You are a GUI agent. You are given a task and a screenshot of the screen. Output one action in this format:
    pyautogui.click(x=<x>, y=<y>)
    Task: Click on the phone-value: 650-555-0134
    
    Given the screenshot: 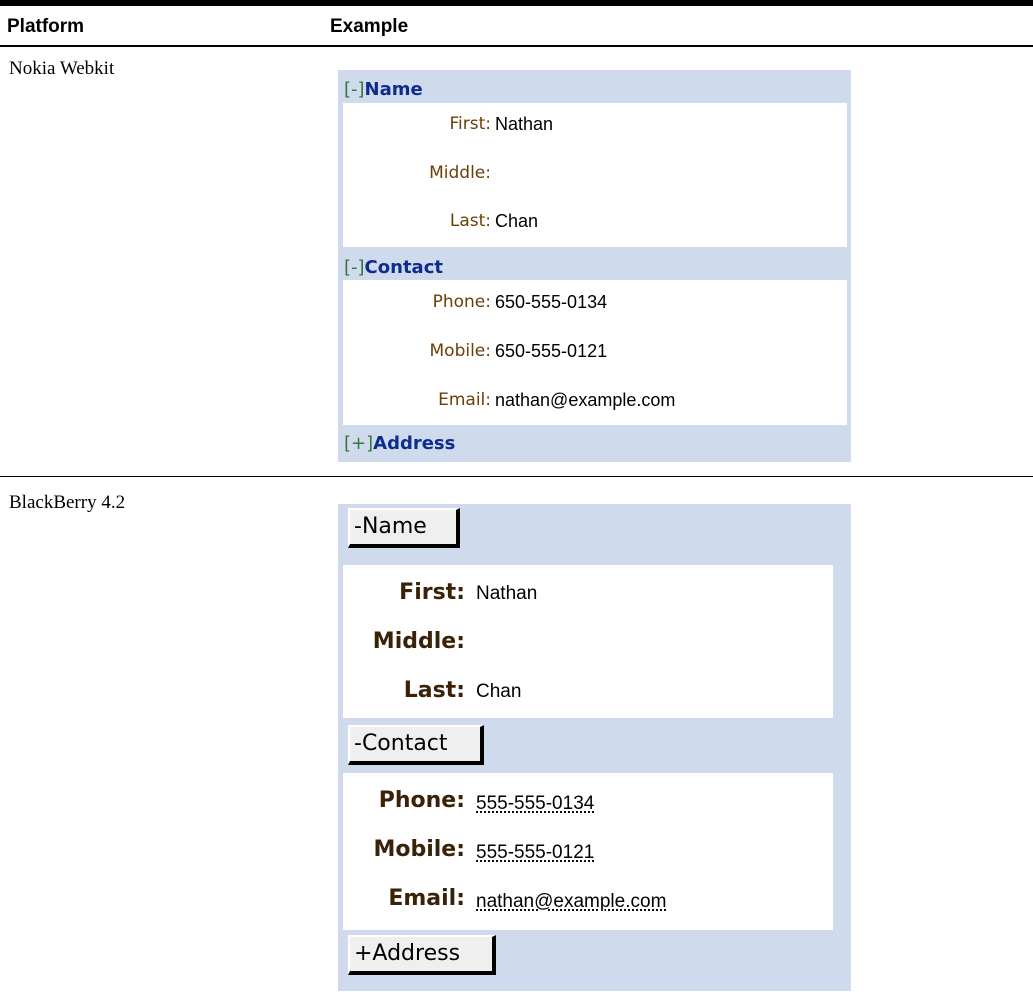 What is the action you would take?
    pyautogui.click(x=551, y=302)
    